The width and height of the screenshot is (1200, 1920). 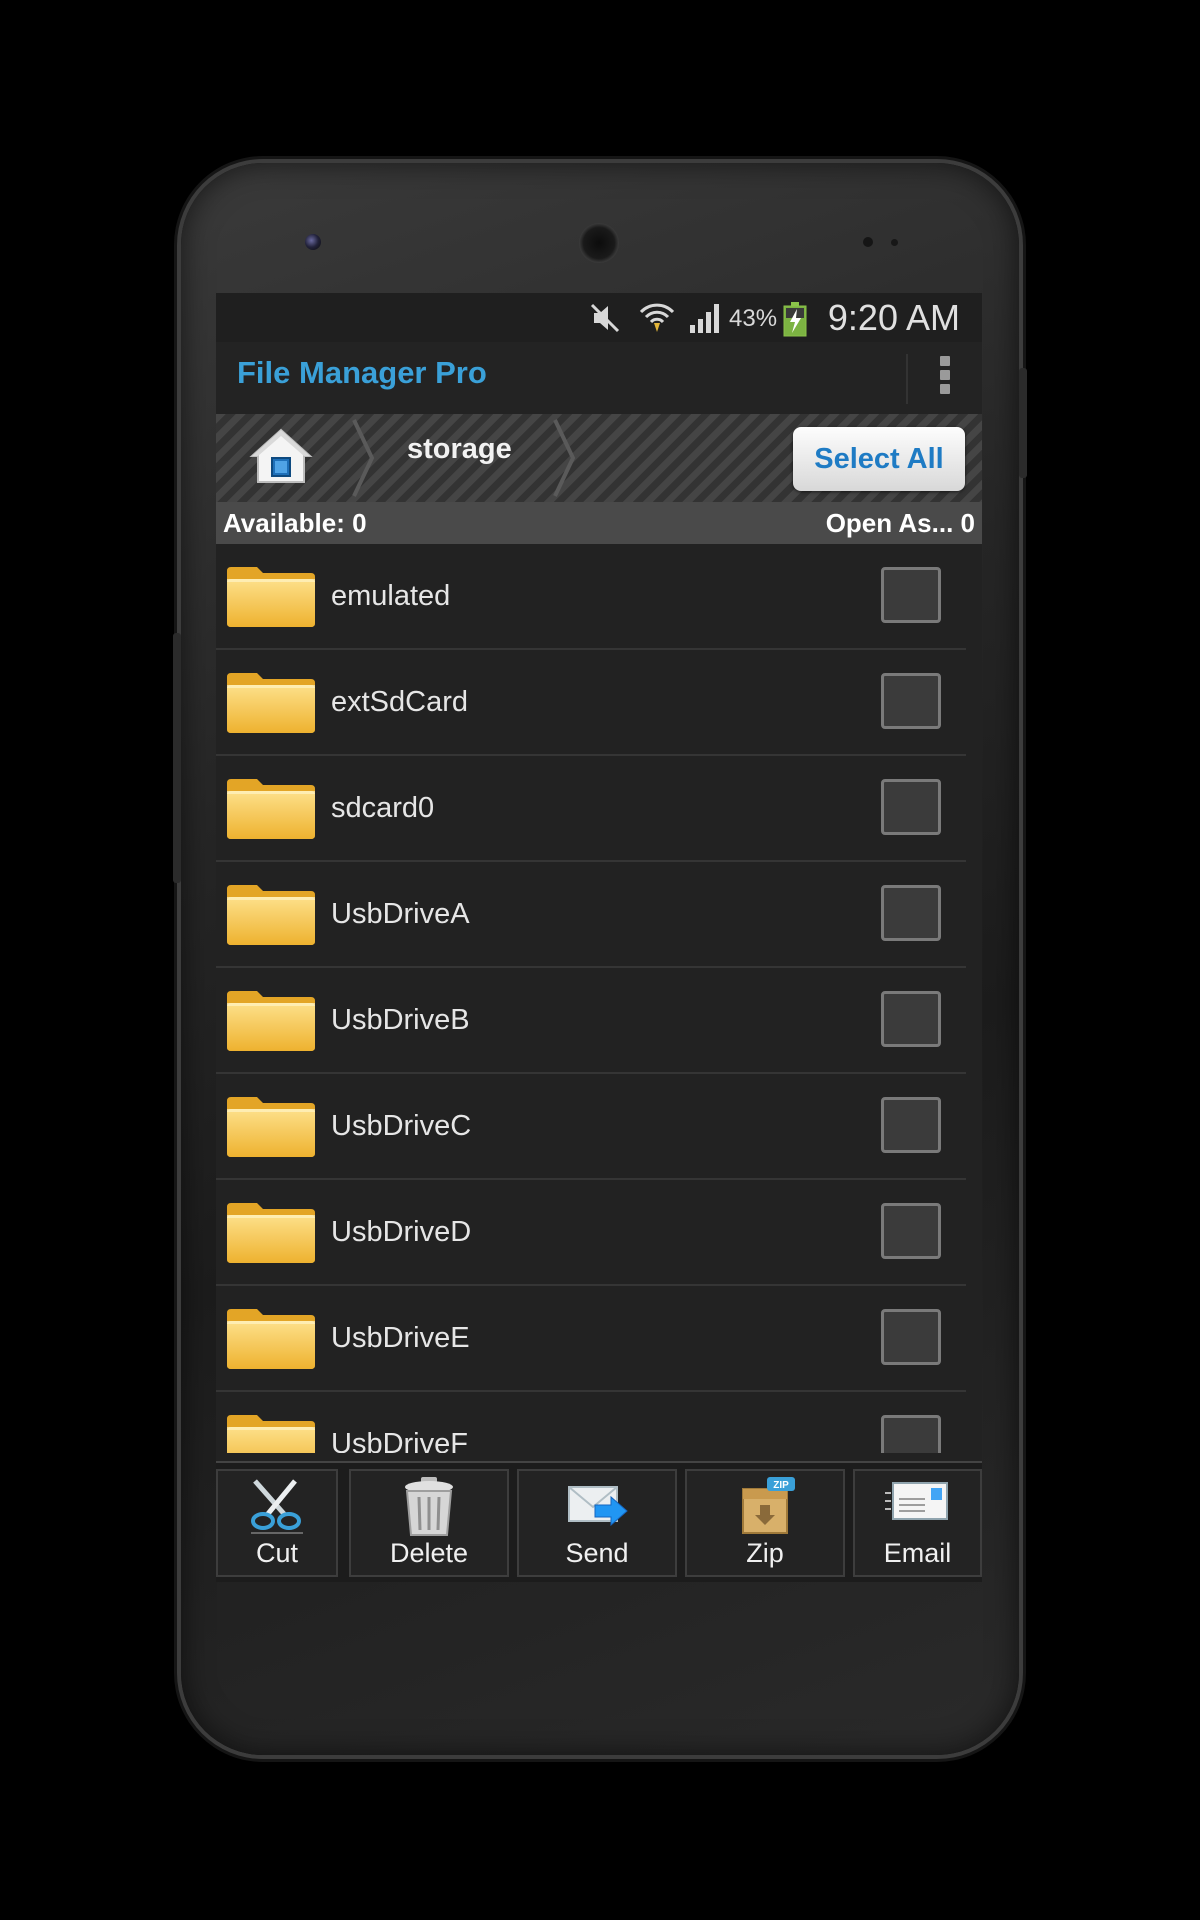 What do you see at coordinates (399, 1440) in the screenshot?
I see `file-name: UsbDriveF` at bounding box center [399, 1440].